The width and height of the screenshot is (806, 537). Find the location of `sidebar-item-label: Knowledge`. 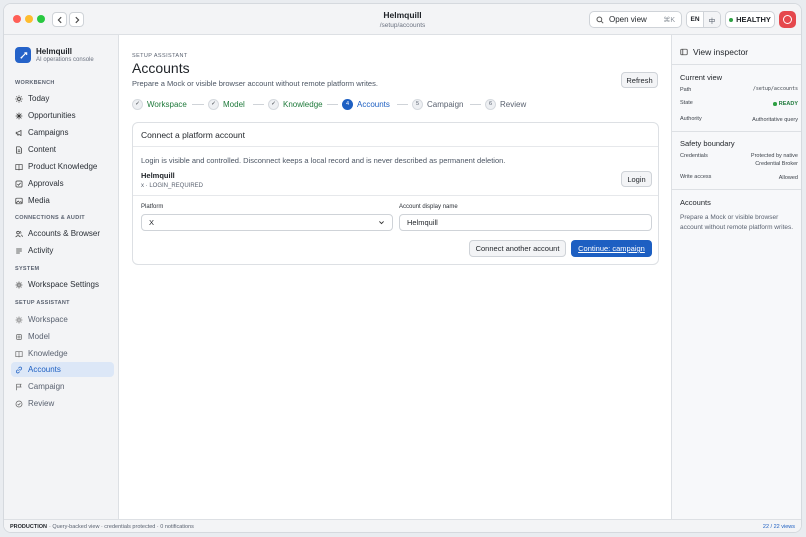

sidebar-item-label: Knowledge is located at coordinates (48, 353).